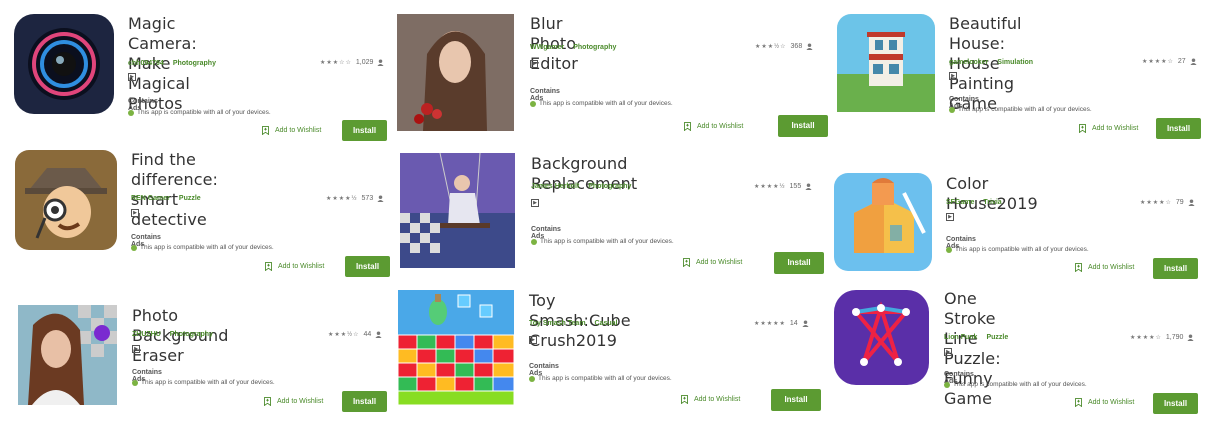 This screenshot has width=1223, height=431. Describe the element at coordinates (581, 186) in the screenshot. I see `app-meta: James Herbolt Photography` at that location.